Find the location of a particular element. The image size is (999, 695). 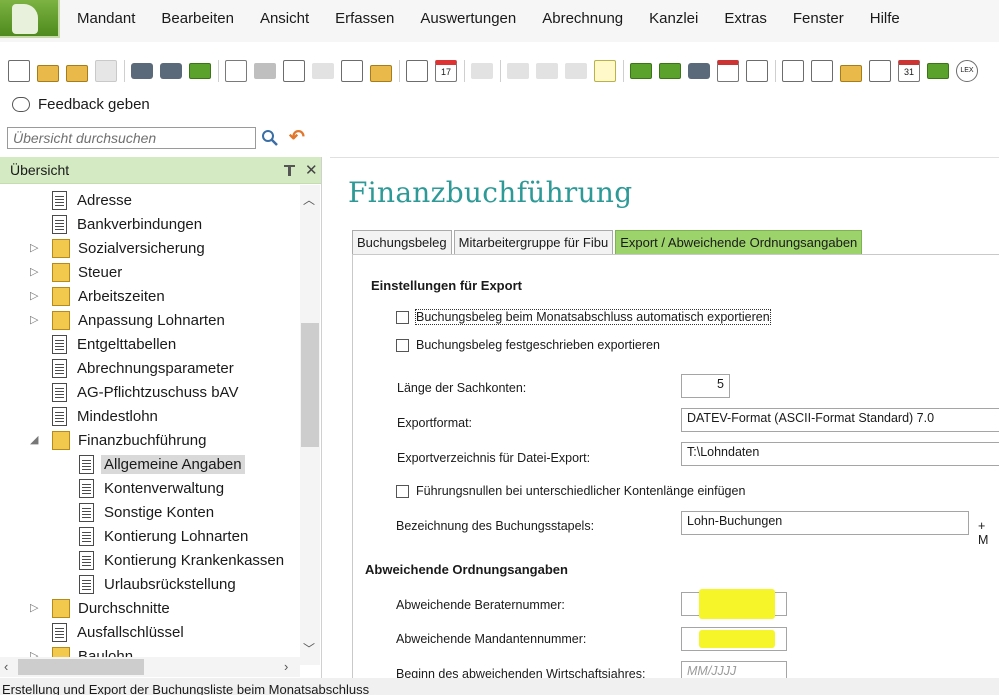

reset-search-icon: ↶ is located at coordinates (299, 138).